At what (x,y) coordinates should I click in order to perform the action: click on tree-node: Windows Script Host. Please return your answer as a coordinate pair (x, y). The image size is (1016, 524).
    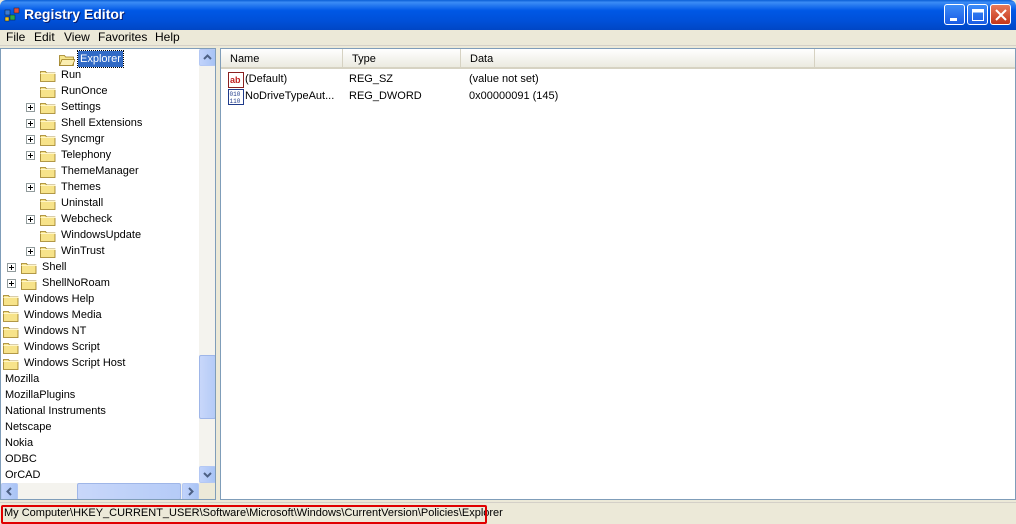
    Looking at the image, I should click on (100, 363).